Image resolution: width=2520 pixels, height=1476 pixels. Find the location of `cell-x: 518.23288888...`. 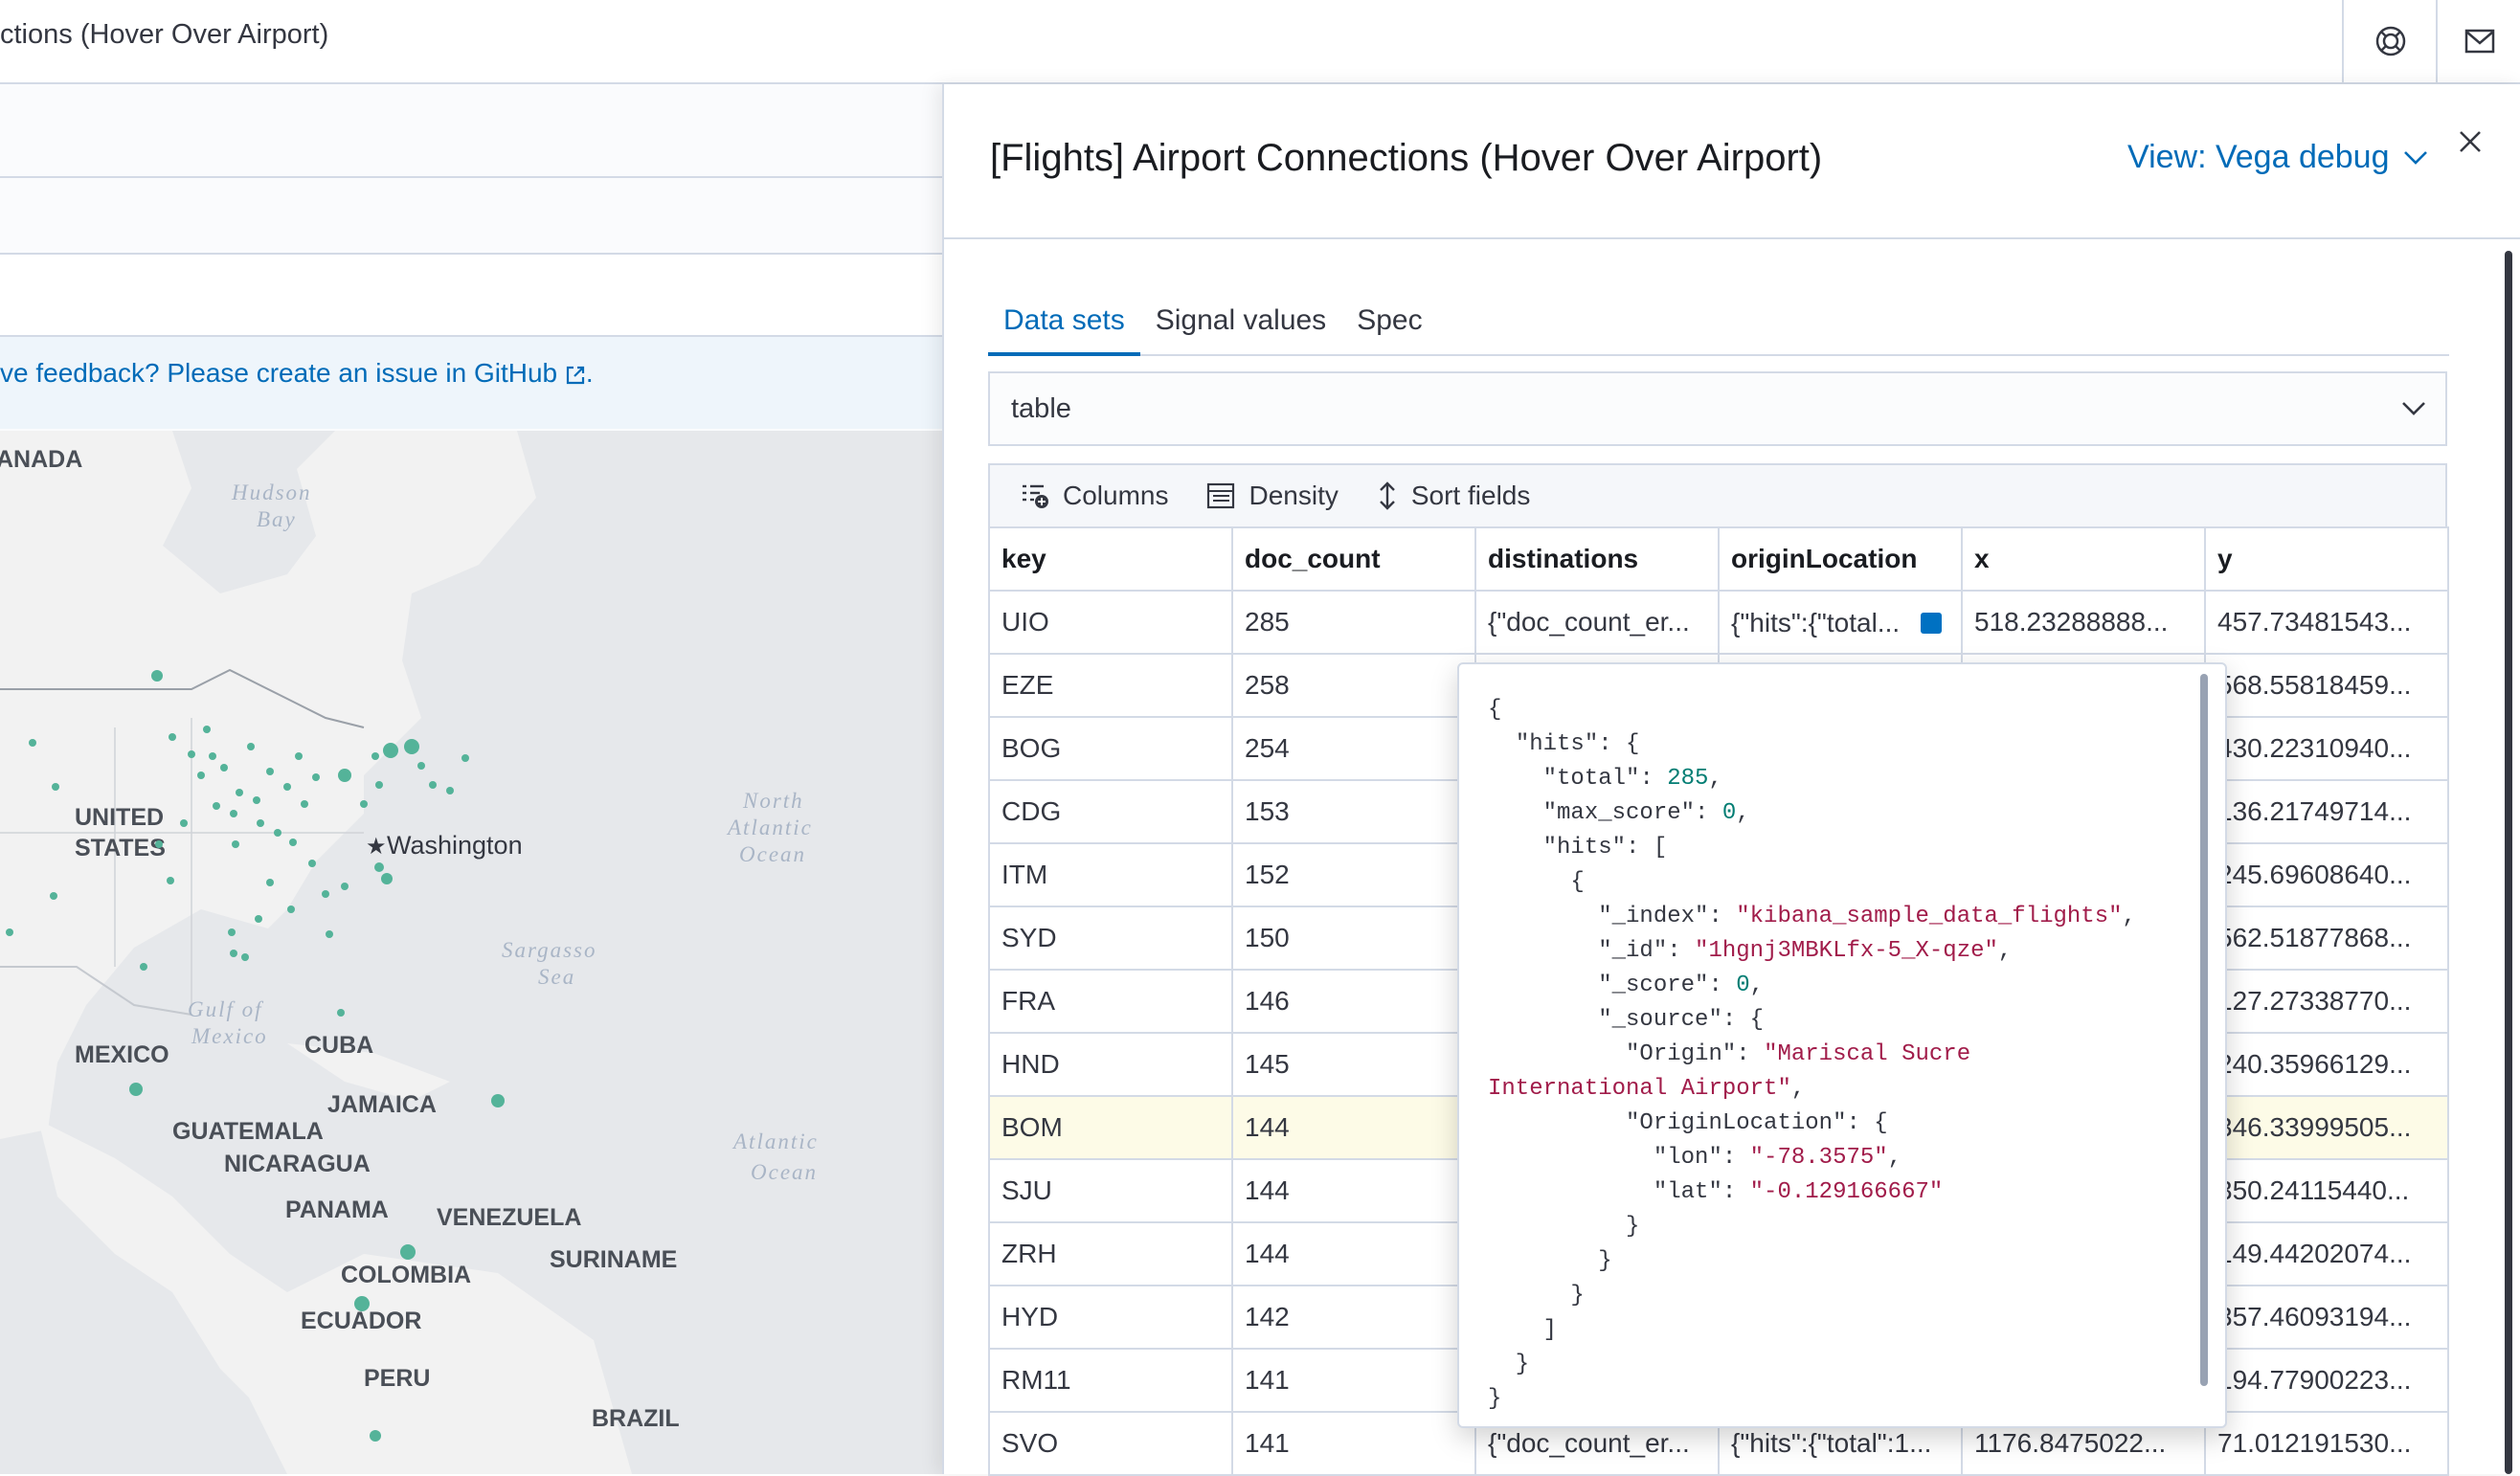

cell-x: 518.23288888... is located at coordinates (2083, 622).